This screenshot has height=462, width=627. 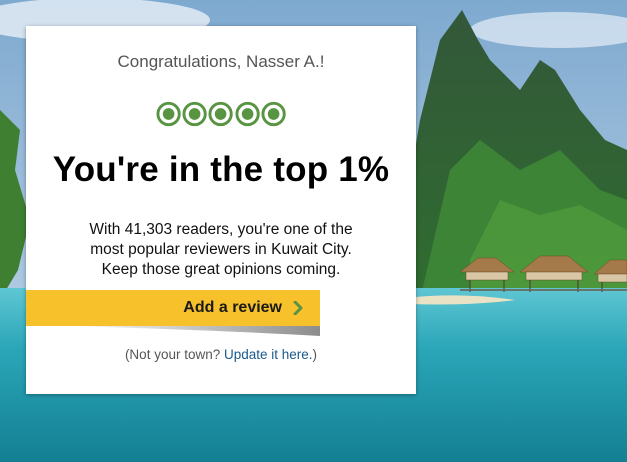 What do you see at coordinates (232, 307) in the screenshot?
I see `add-review-label: Add a review` at bounding box center [232, 307].